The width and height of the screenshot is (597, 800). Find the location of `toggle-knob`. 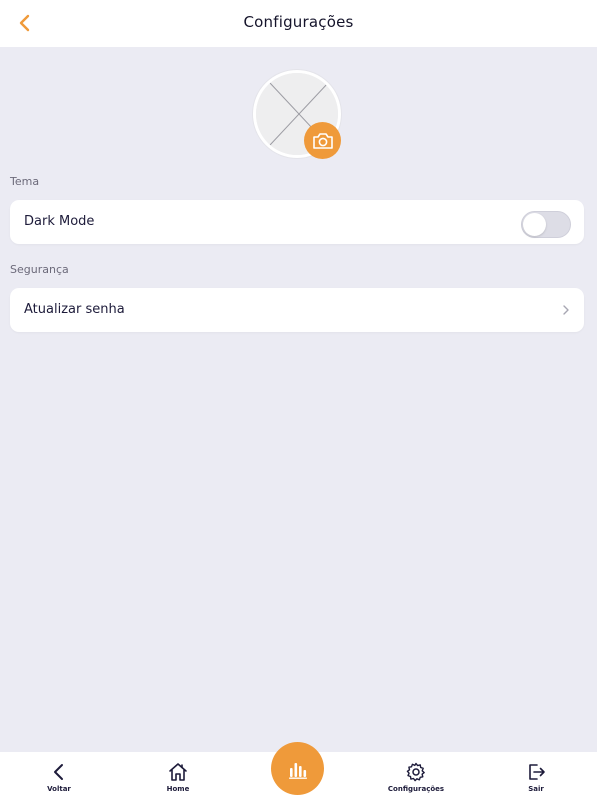

toggle-knob is located at coordinates (534, 224).